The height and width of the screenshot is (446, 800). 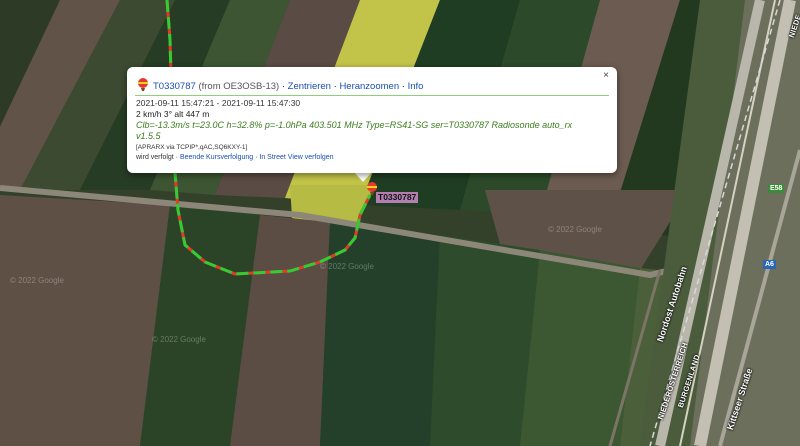 I want to click on serial-link: T0330787, so click(x=174, y=86).